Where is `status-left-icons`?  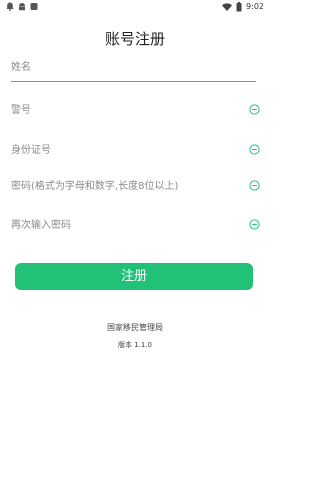
status-left-icons is located at coordinates (22, 6).